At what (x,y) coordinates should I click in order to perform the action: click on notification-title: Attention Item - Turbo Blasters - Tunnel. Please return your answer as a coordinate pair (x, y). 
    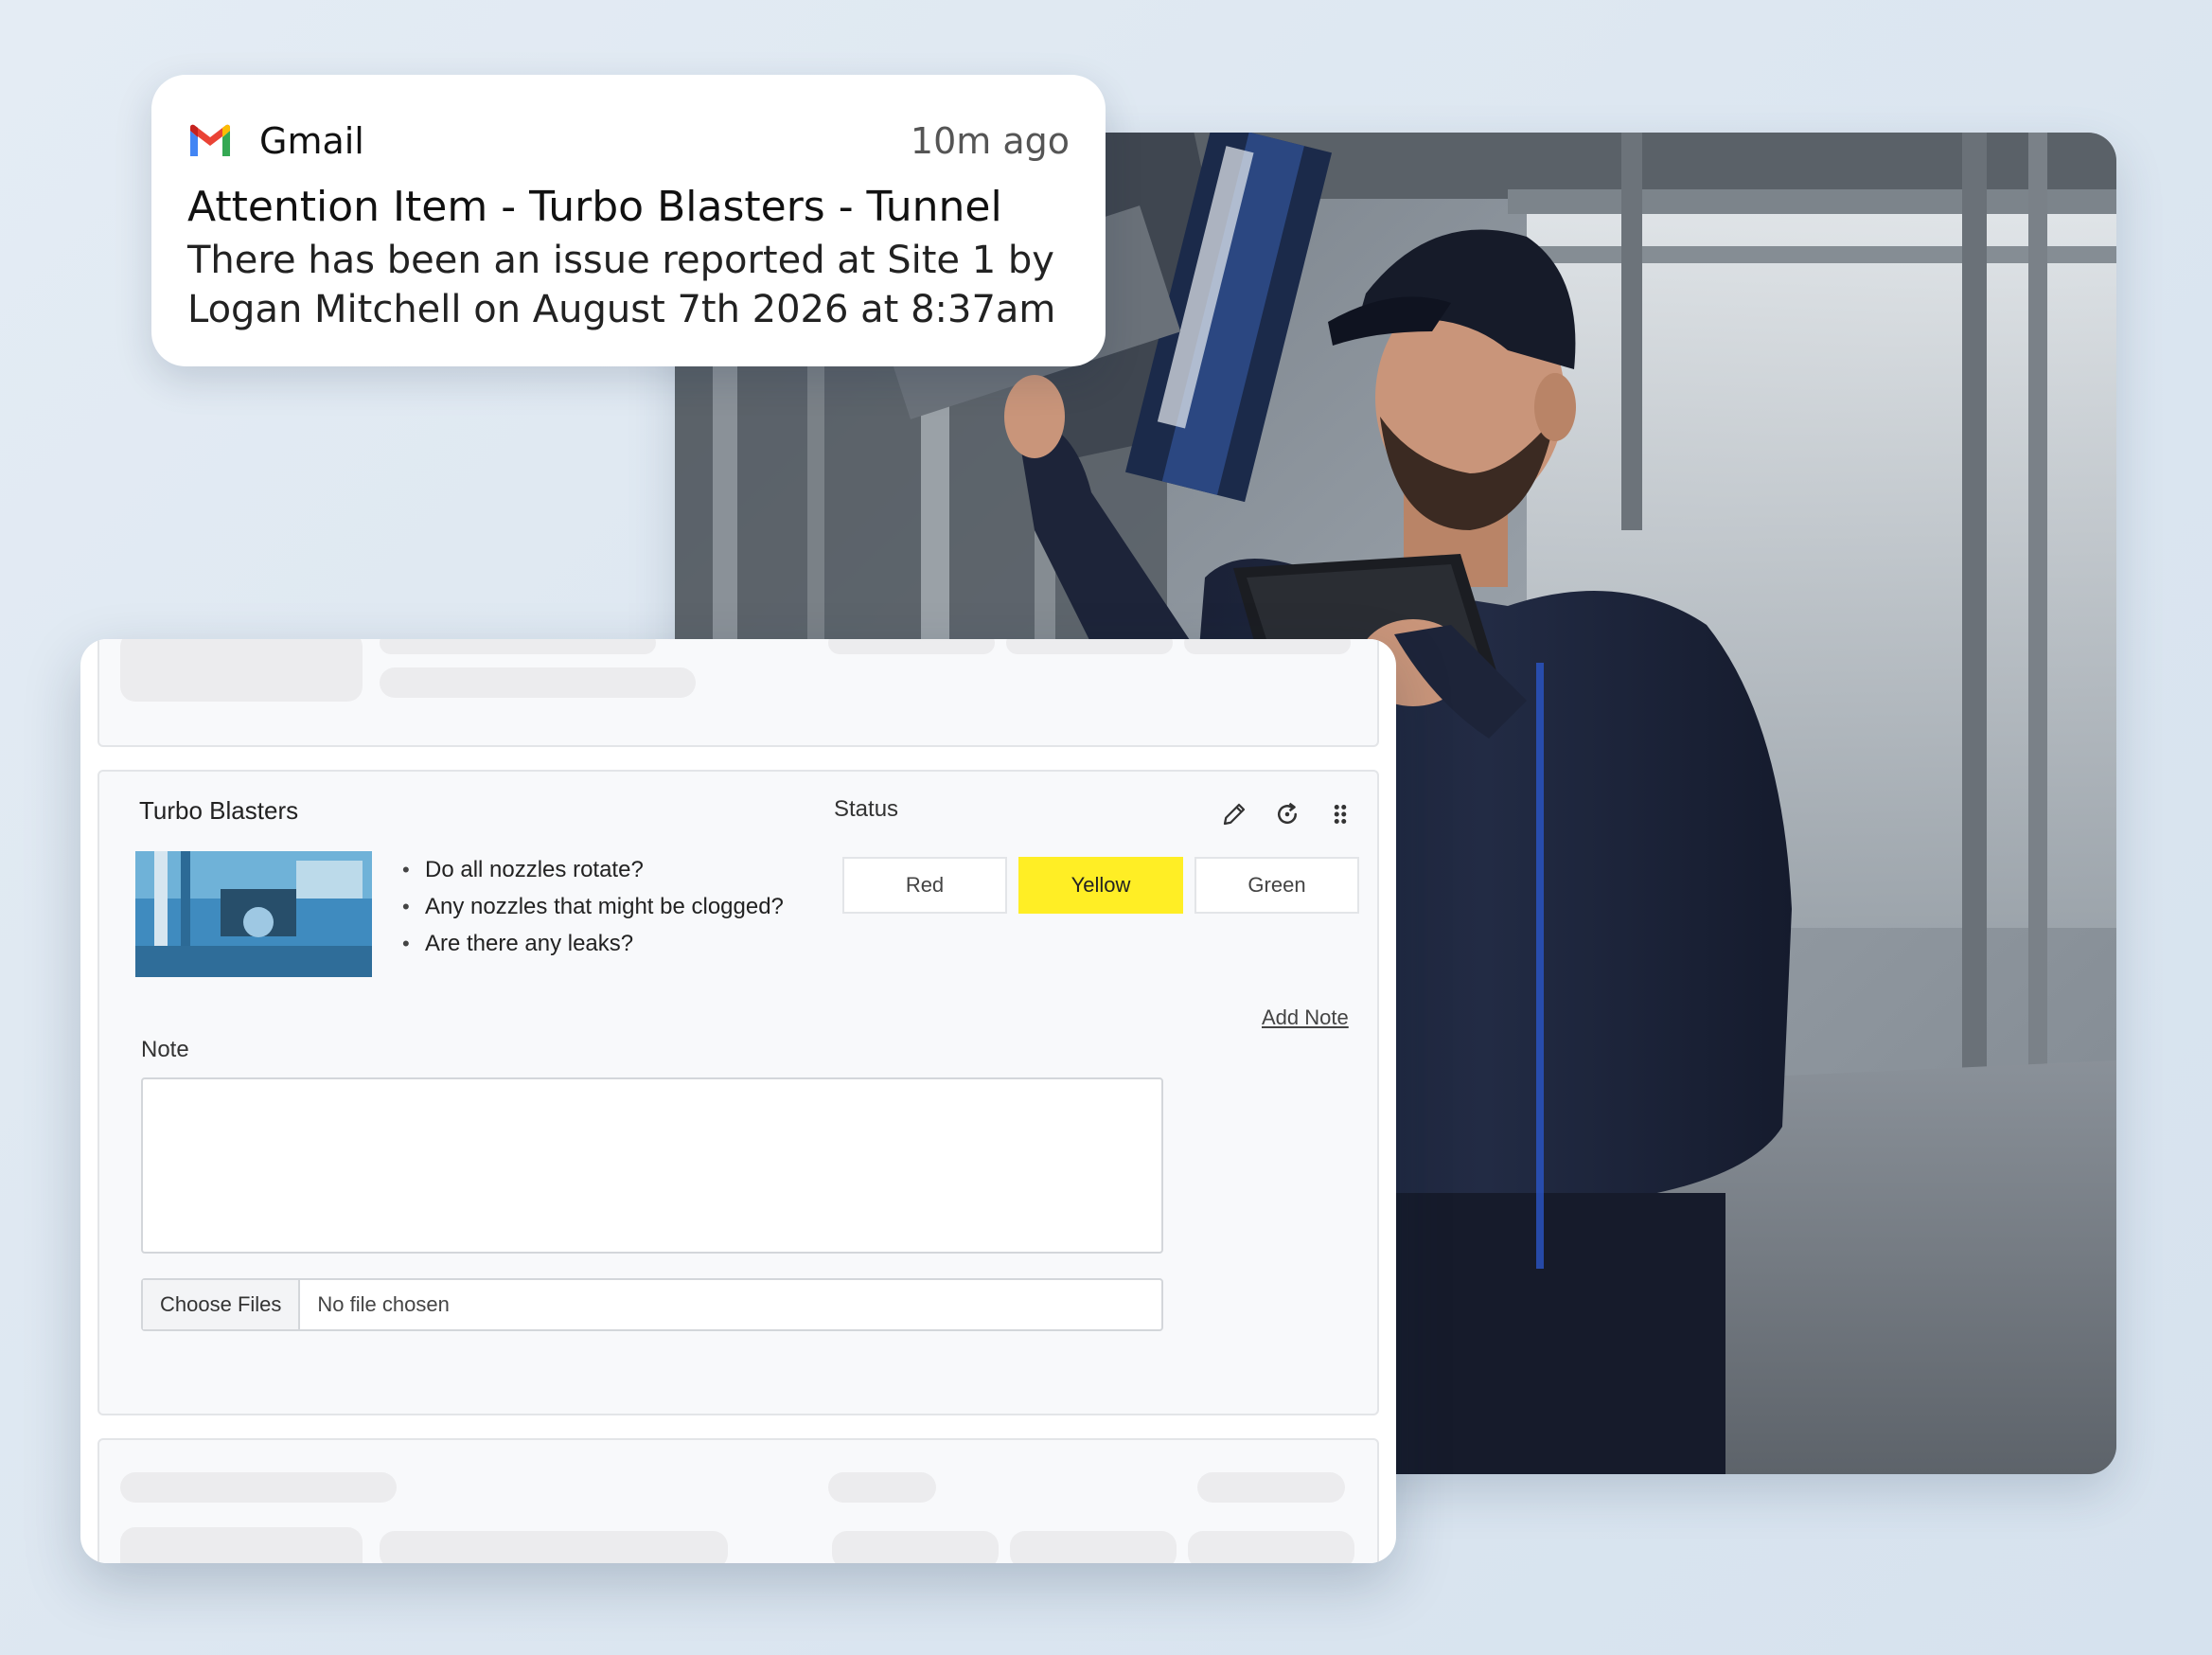
    Looking at the image, I should click on (594, 207).